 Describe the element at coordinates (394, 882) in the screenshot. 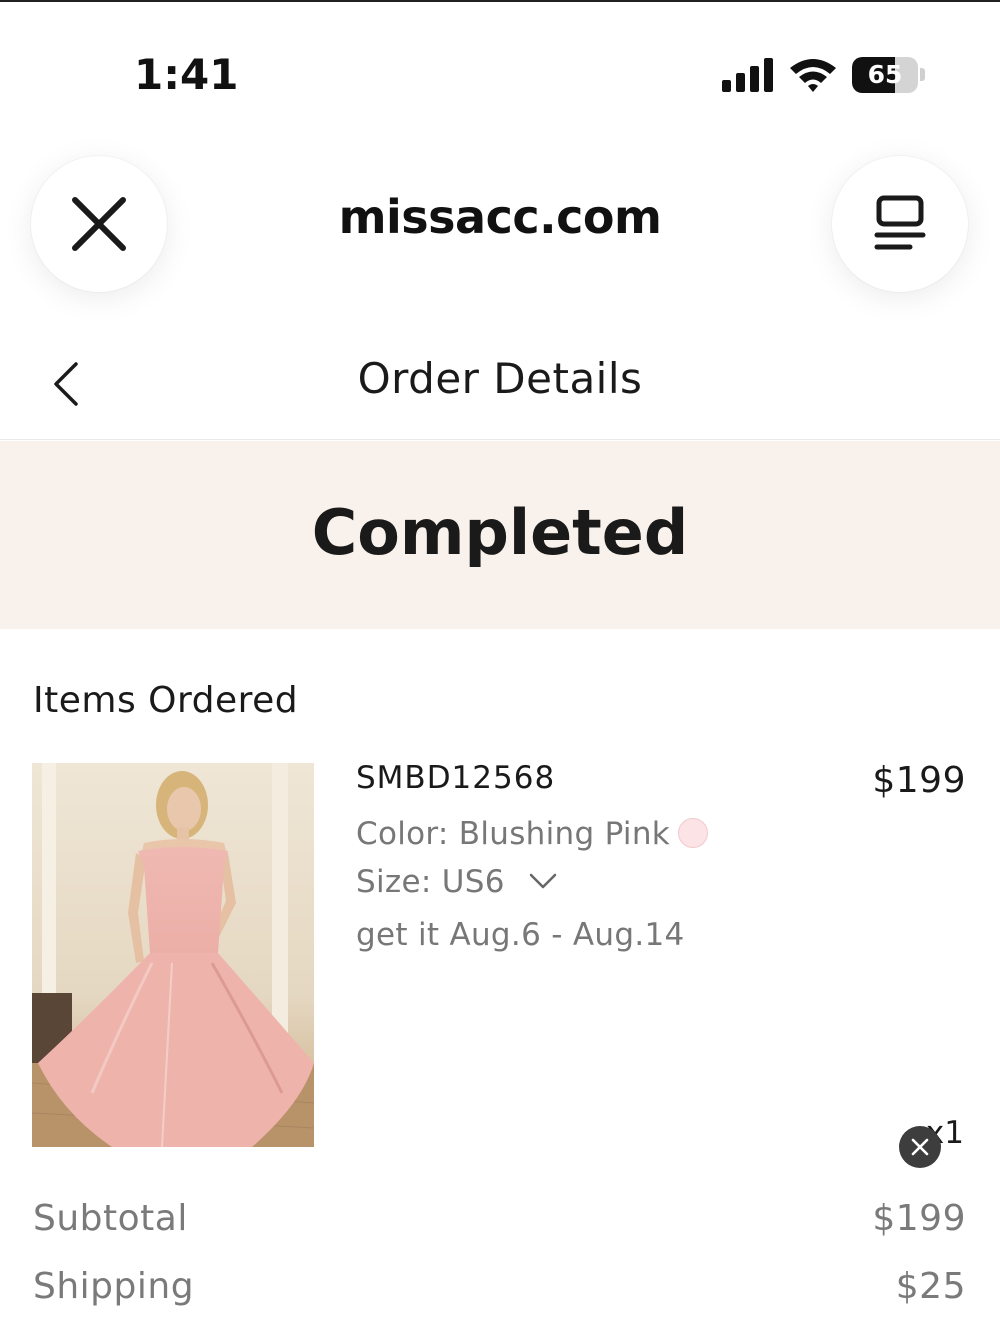

I see `size-label: Size:` at that location.